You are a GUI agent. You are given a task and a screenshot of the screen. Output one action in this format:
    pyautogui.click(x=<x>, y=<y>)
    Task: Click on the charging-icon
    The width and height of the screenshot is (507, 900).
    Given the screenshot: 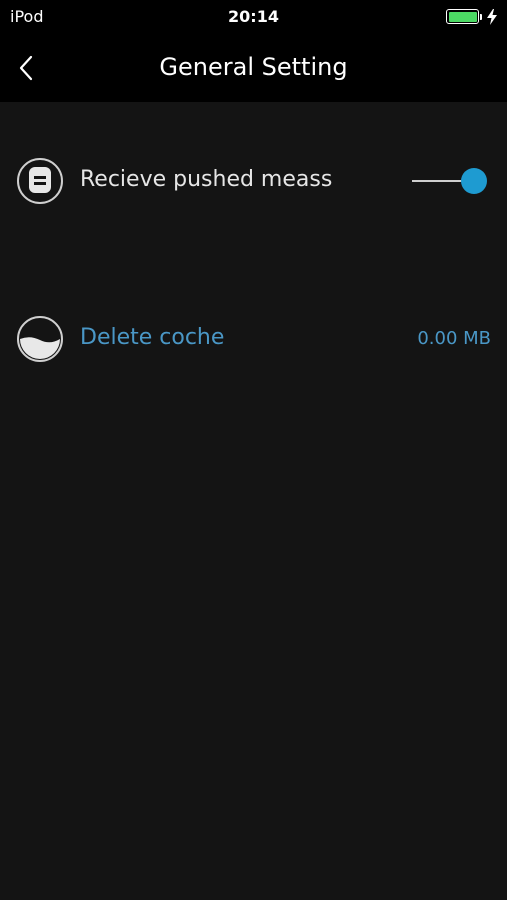 What is the action you would take?
    pyautogui.click(x=492, y=17)
    